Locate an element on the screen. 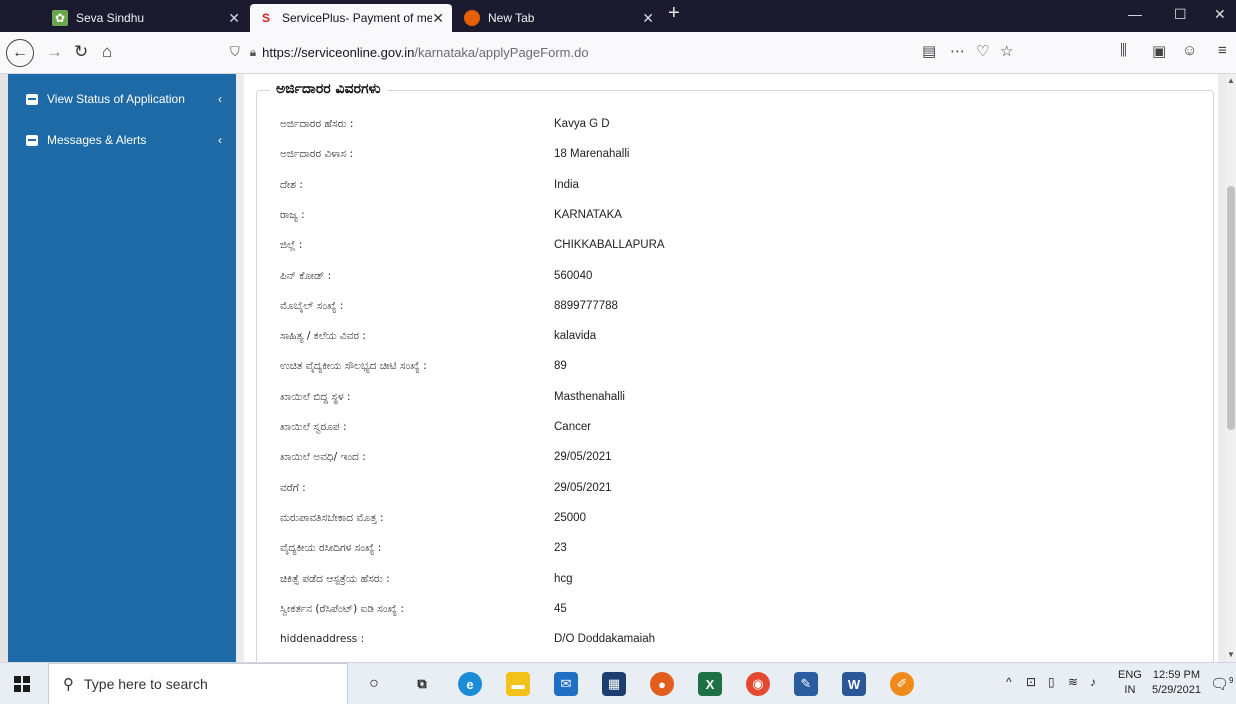 The width and height of the screenshot is (1236, 704). detail-row: ಸ್ವೀಕರ್ತನ (ರೆಸಿಪೆಂಟ್) ಐಡಿ ಸಂಖ್ಯೆ : 45 is located at coordinates (730, 610).